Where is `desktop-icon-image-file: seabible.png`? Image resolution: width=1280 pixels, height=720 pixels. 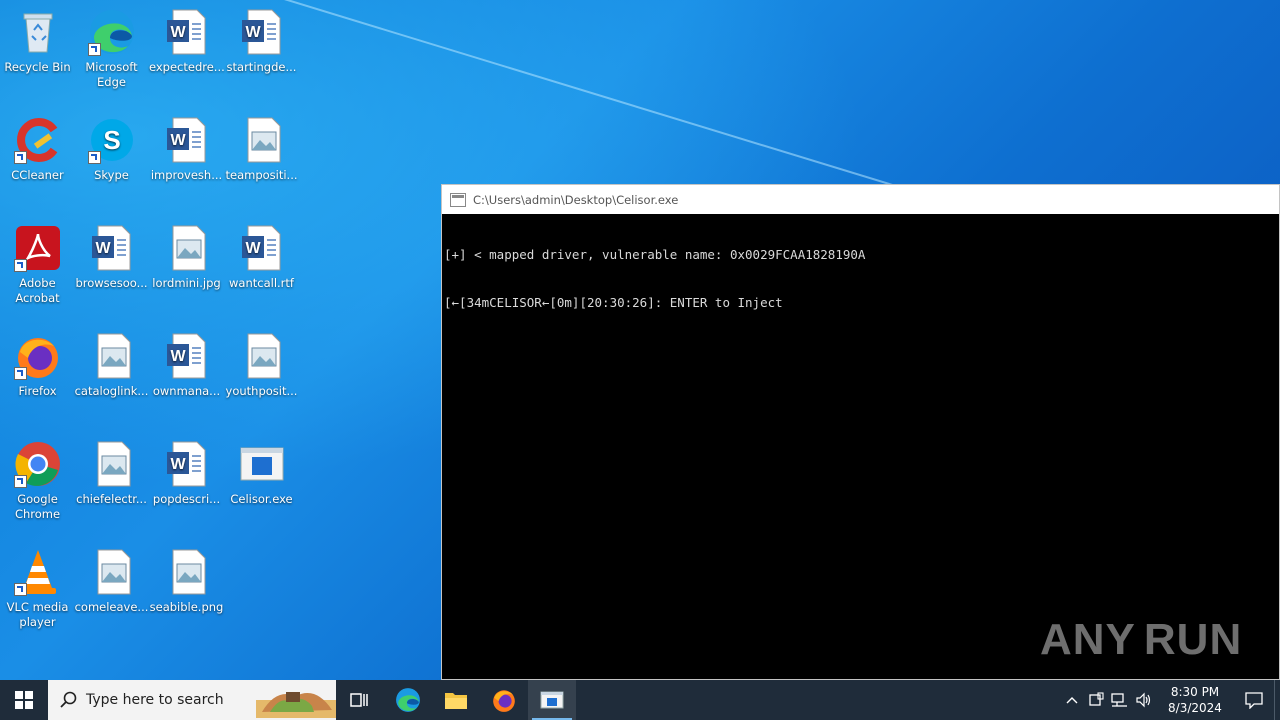 desktop-icon-image-file: seabible.png is located at coordinates (186, 581).